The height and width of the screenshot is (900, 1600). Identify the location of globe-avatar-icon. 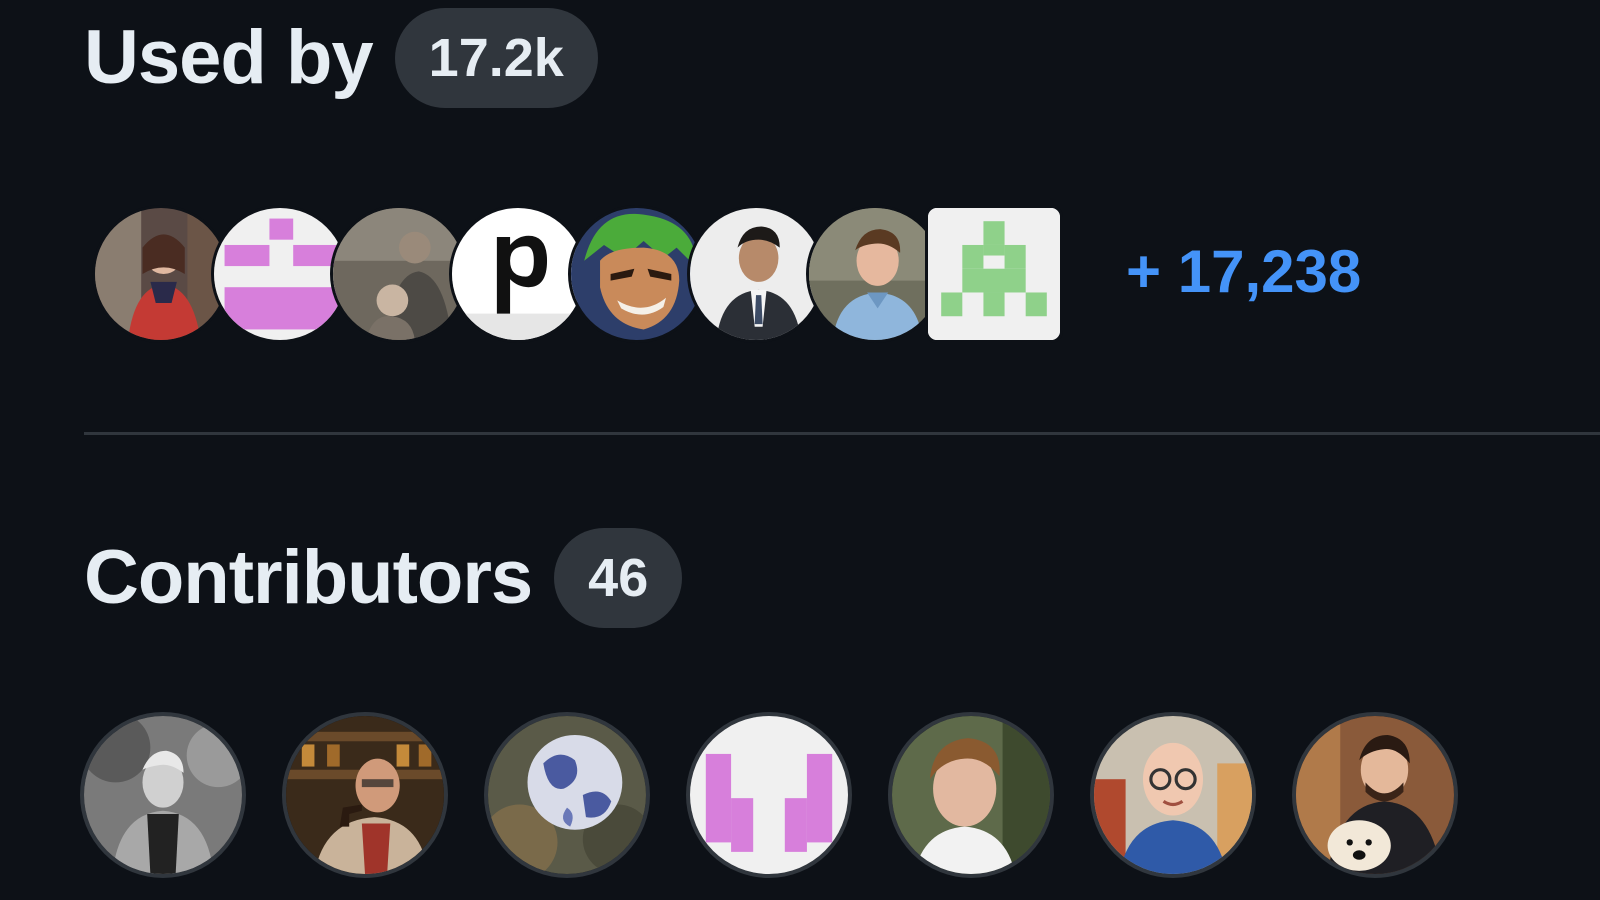
(567, 795).